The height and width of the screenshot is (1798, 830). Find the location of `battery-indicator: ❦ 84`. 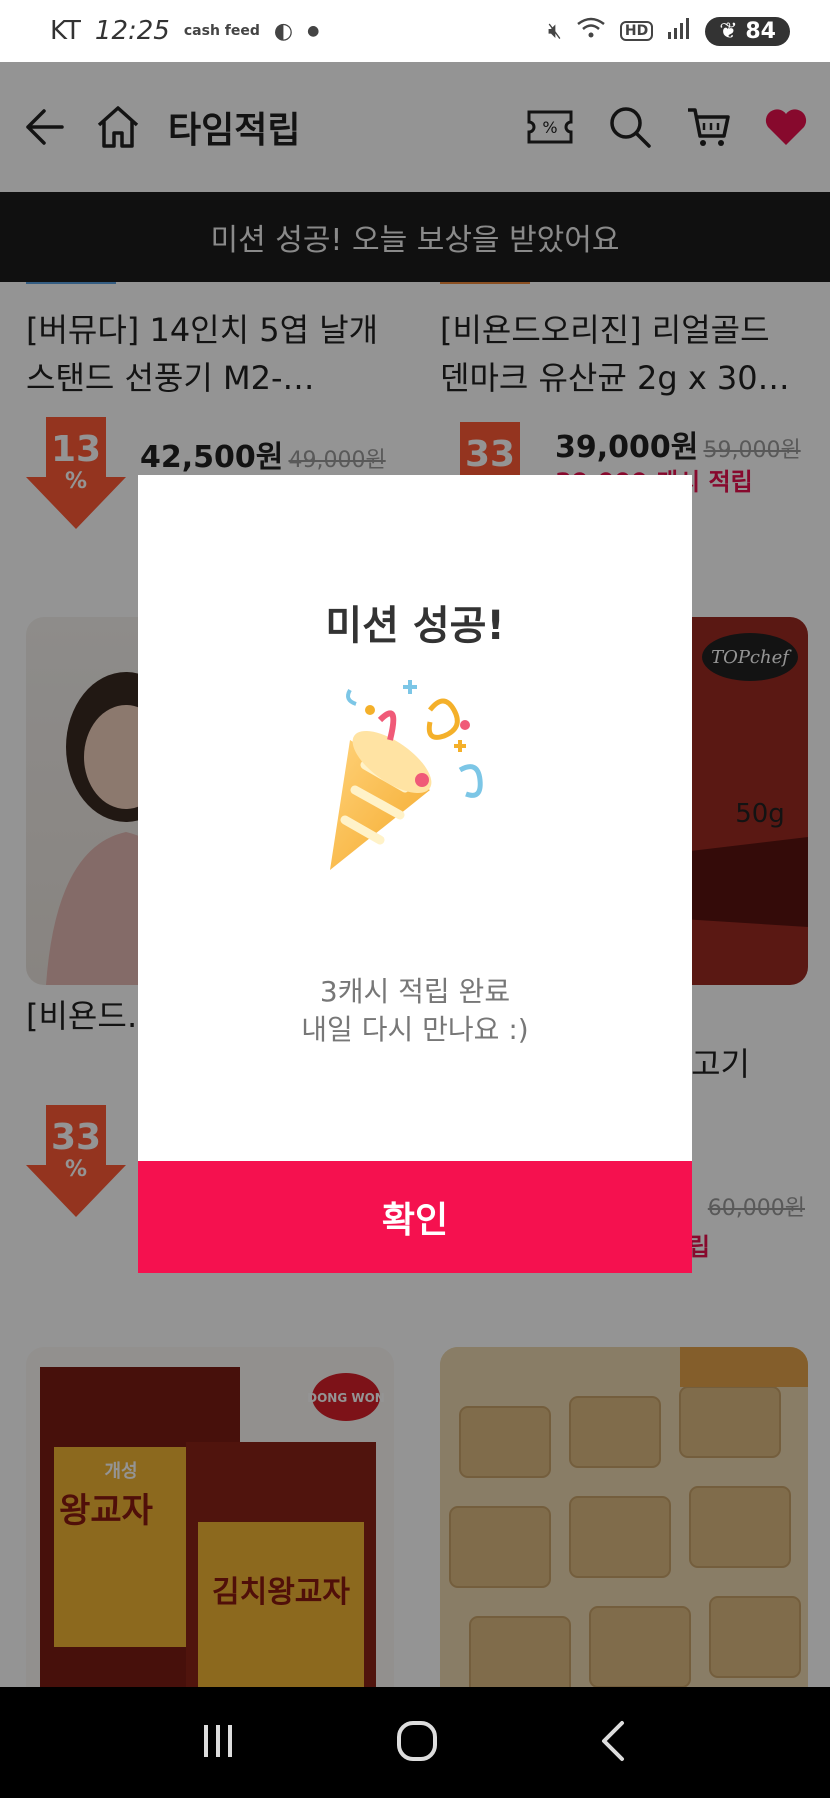

battery-indicator: ❦ 84 is located at coordinates (747, 31).